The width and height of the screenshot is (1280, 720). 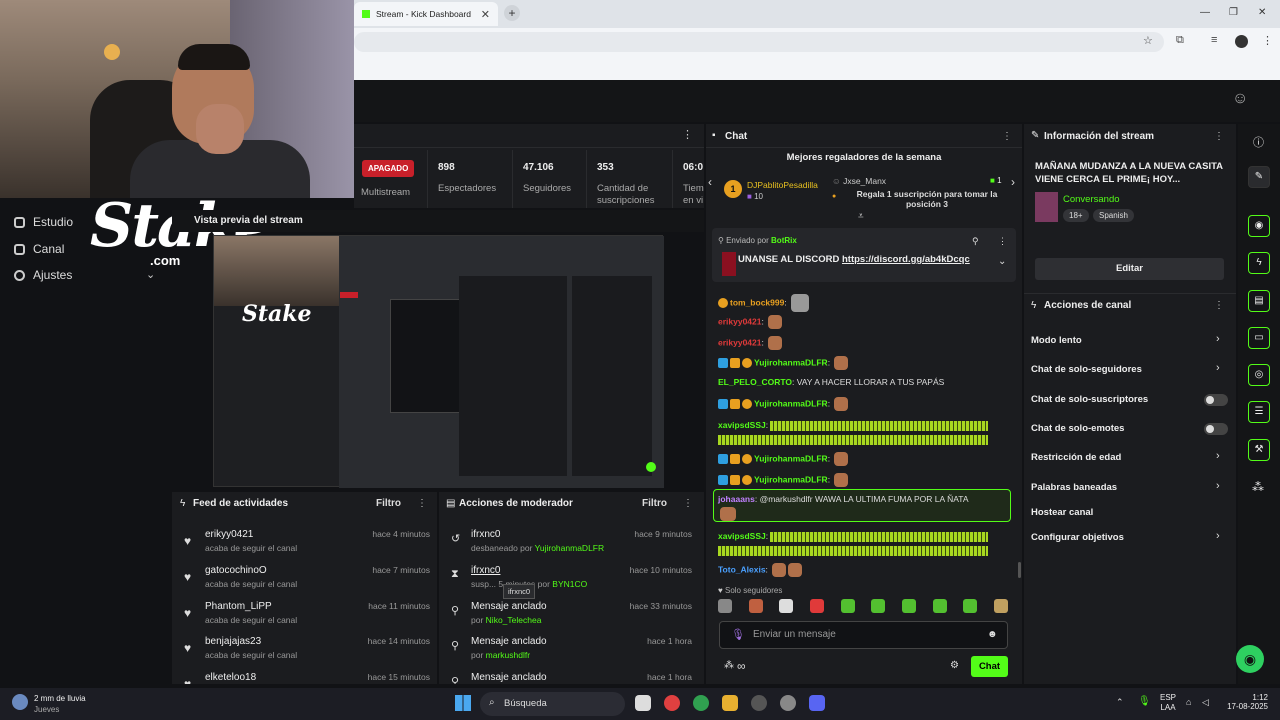 I want to click on go-live-button: ◉, so click(x=1250, y=659).